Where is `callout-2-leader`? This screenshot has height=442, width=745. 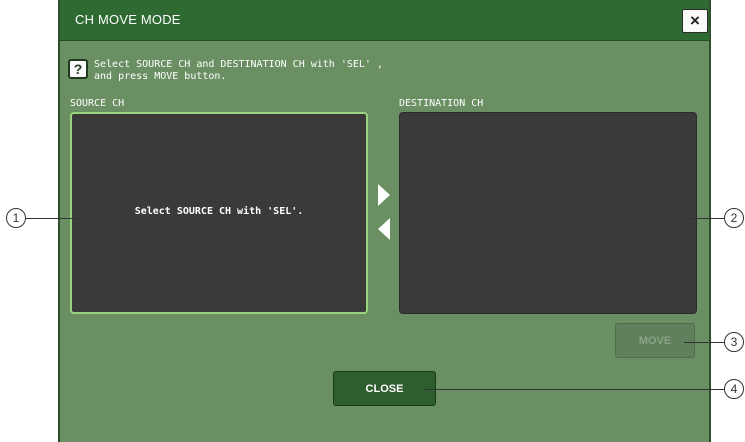
callout-2-leader is located at coordinates (705, 218).